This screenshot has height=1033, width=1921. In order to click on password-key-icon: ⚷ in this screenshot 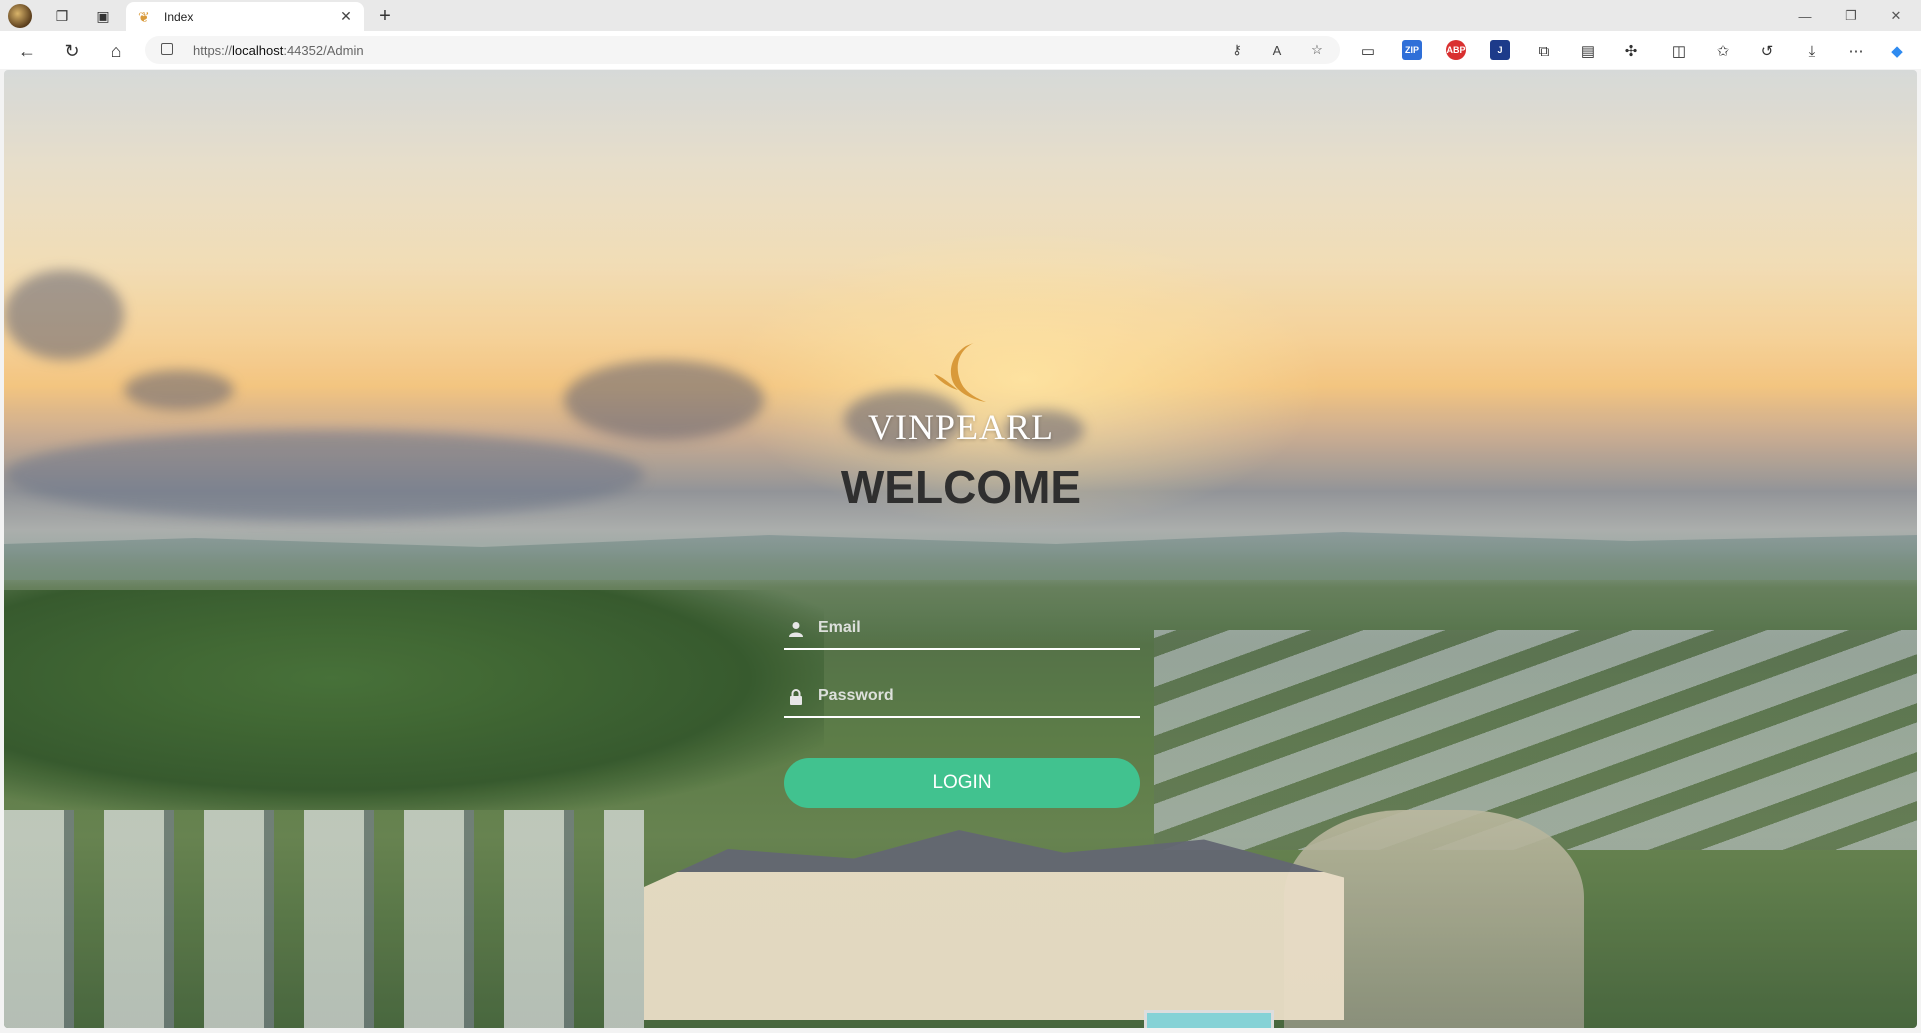, I will do `click(1237, 50)`.